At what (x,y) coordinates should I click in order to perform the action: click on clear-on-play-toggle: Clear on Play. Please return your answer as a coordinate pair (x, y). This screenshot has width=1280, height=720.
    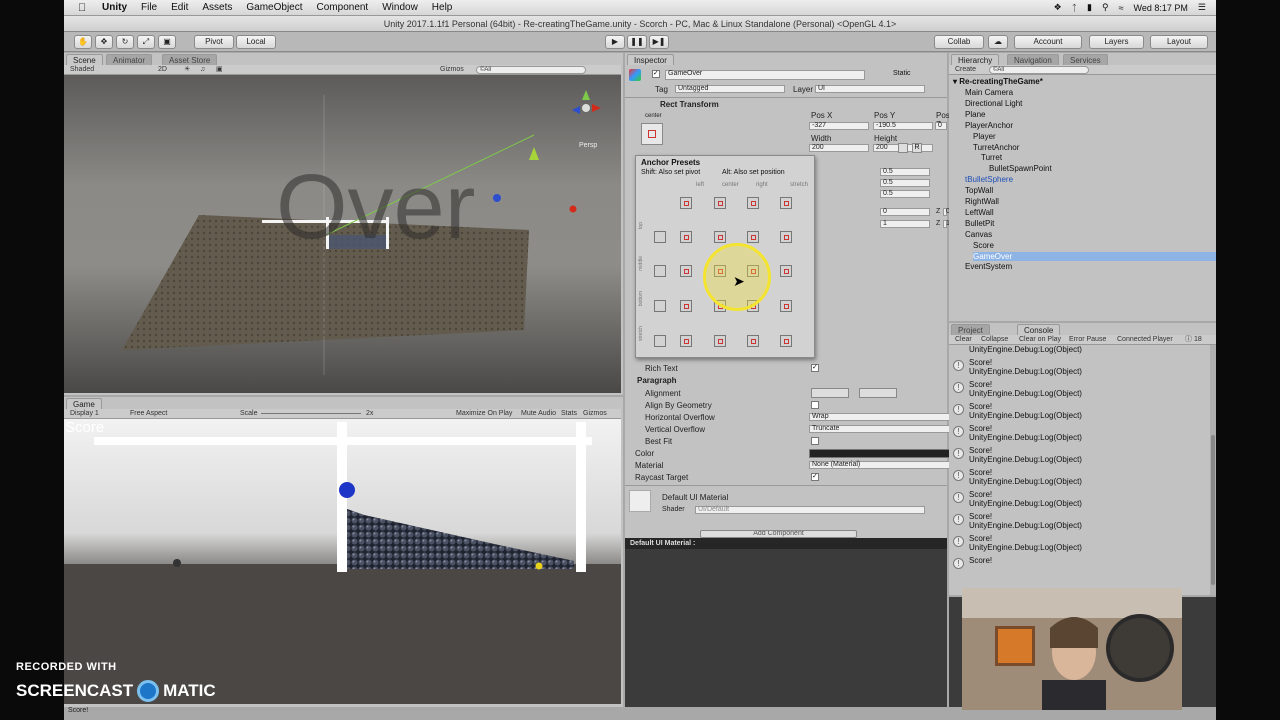
    Looking at the image, I should click on (1040, 340).